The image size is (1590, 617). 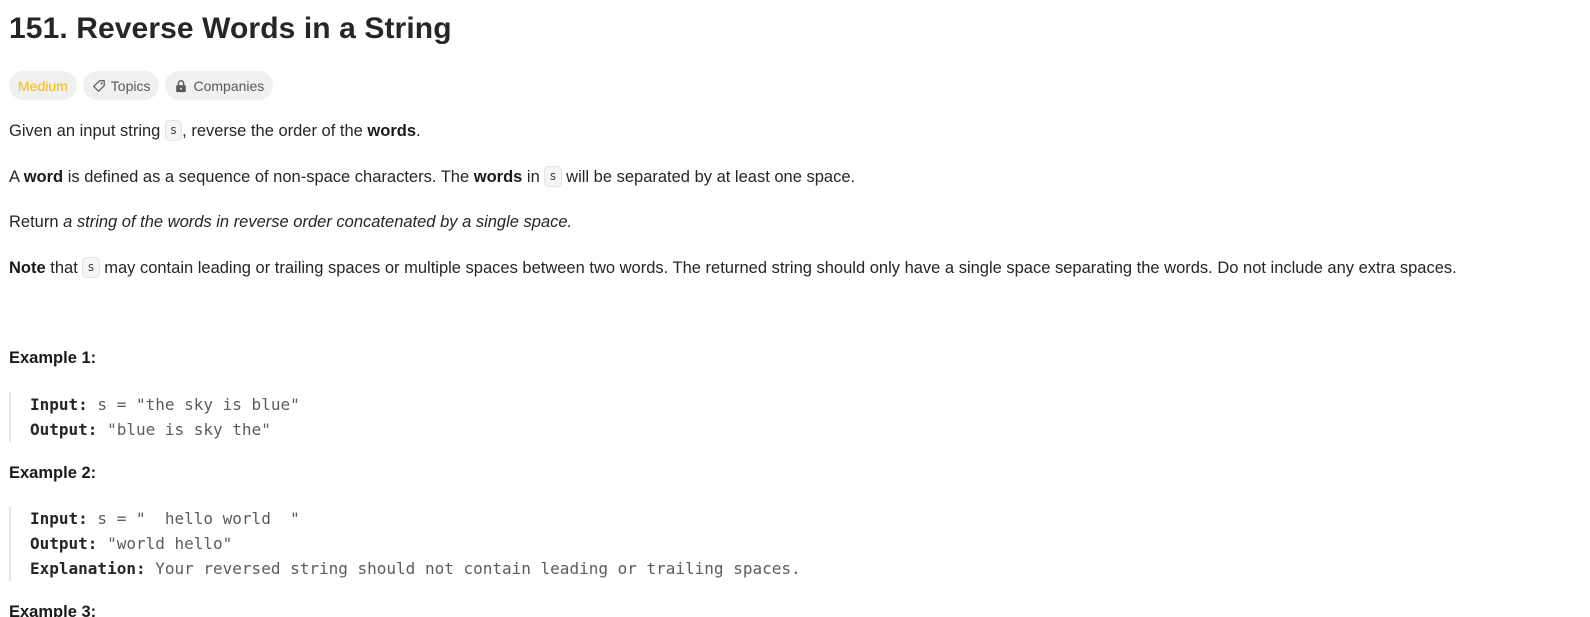 I want to click on companies-button: Companies, so click(x=219, y=85).